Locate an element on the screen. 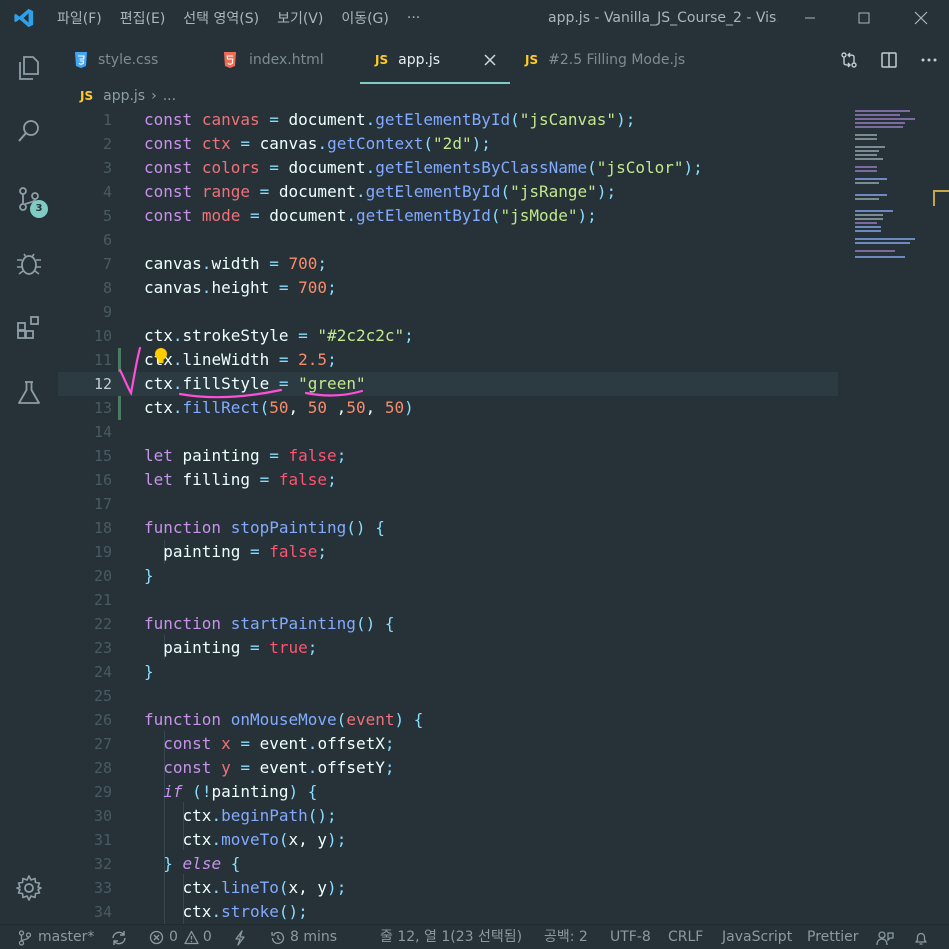  tab-index-html: index.html is located at coordinates (273, 60).